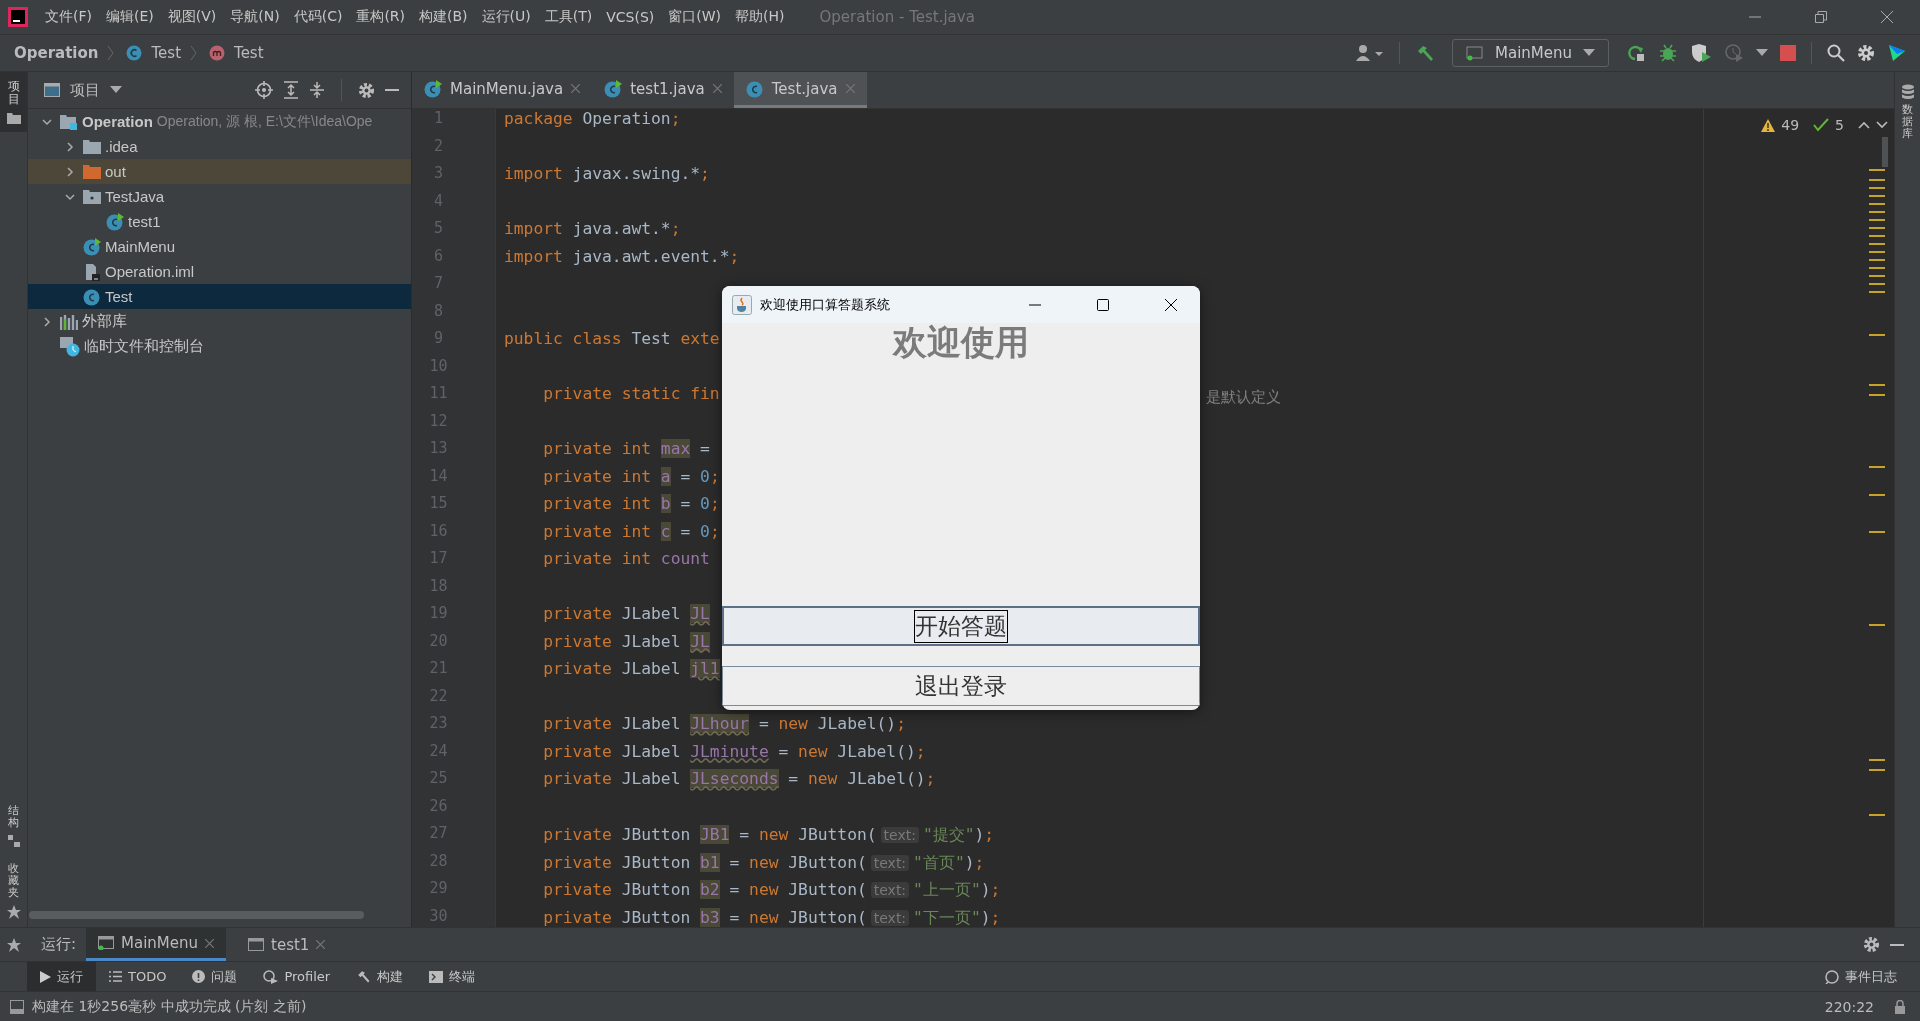 The image size is (1920, 1021). What do you see at coordinates (68, 17) in the screenshot?
I see `menu-item: 文件(F)` at bounding box center [68, 17].